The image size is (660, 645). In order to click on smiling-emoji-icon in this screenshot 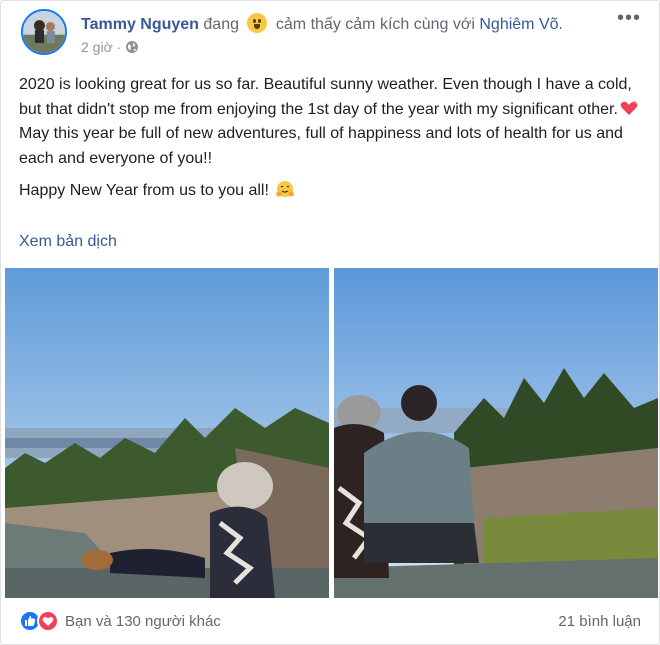, I will do `click(257, 23)`.